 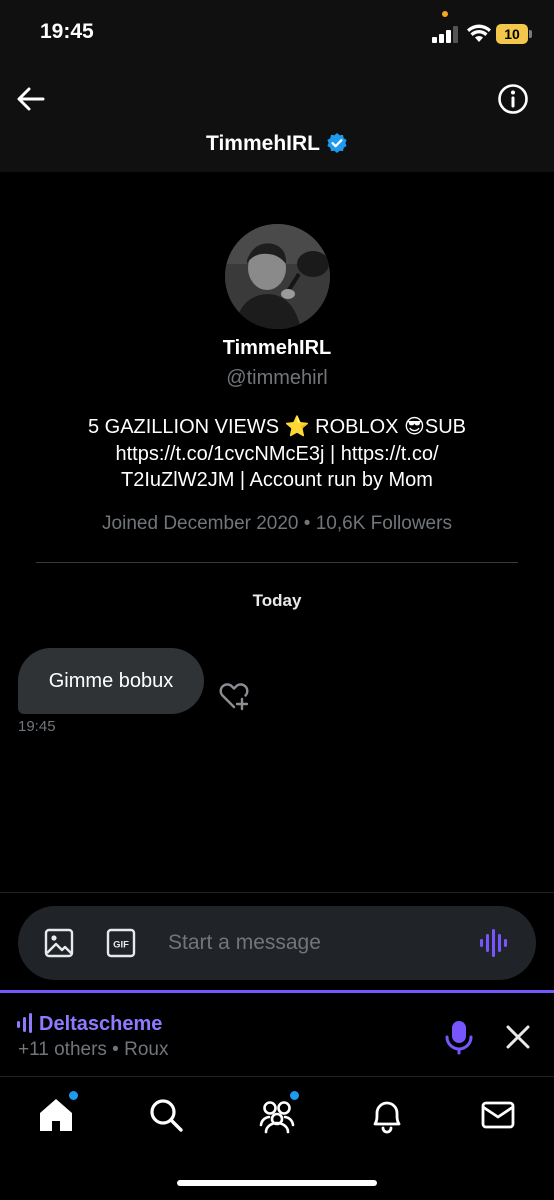 I want to click on message-bubble: Gimme bobux, so click(x=111, y=681).